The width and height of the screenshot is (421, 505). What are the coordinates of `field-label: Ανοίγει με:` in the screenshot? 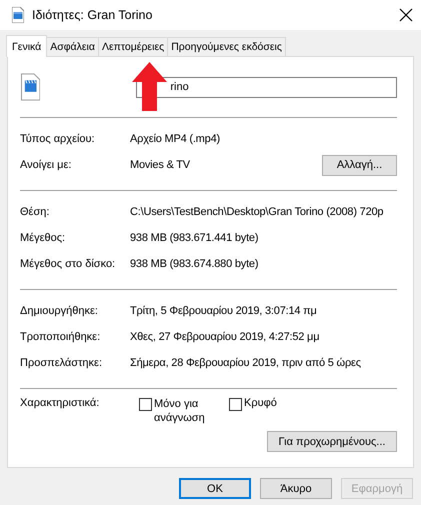 It's located at (46, 165).